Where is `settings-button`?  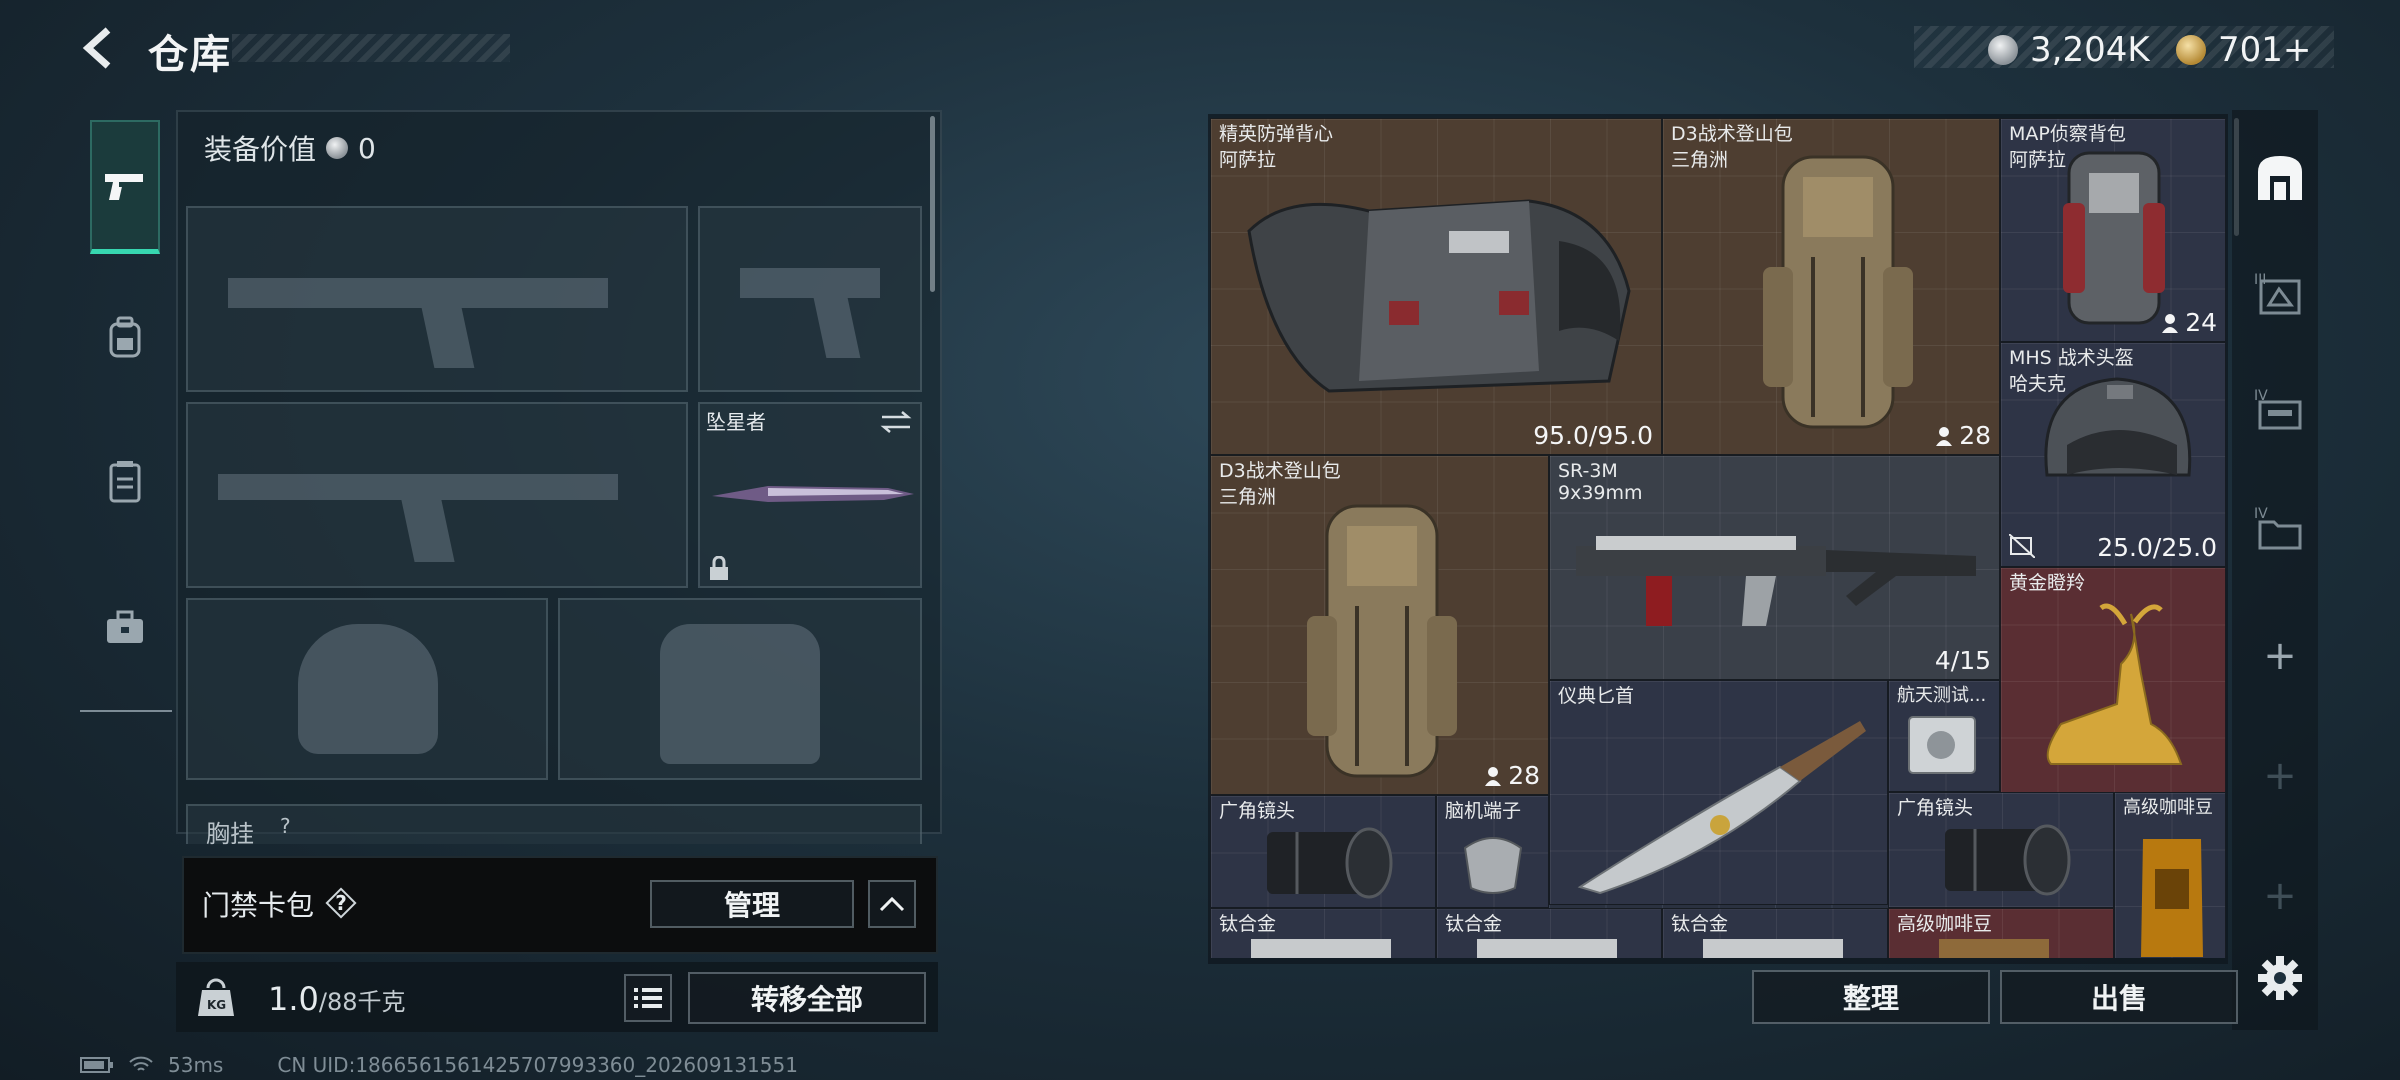
settings-button is located at coordinates (2280, 978).